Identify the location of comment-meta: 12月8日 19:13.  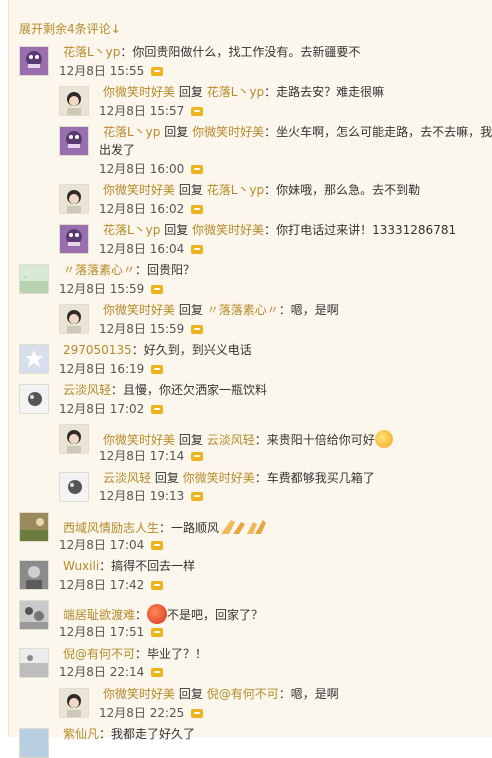
(142, 496).